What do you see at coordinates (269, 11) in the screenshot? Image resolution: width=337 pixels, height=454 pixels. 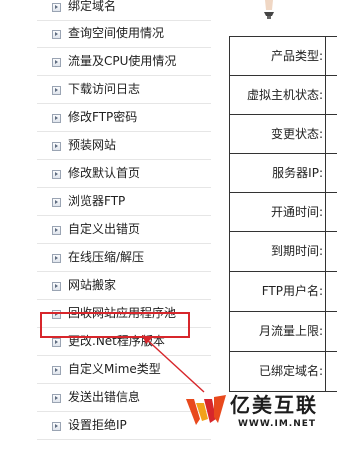 I see `user-figure-icon` at bounding box center [269, 11].